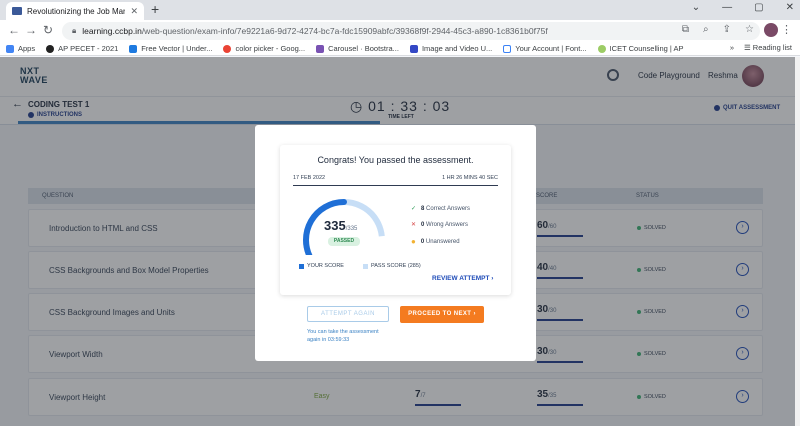 The width and height of the screenshot is (800, 426). What do you see at coordinates (227, 48) in the screenshot?
I see `google-icon` at bounding box center [227, 48].